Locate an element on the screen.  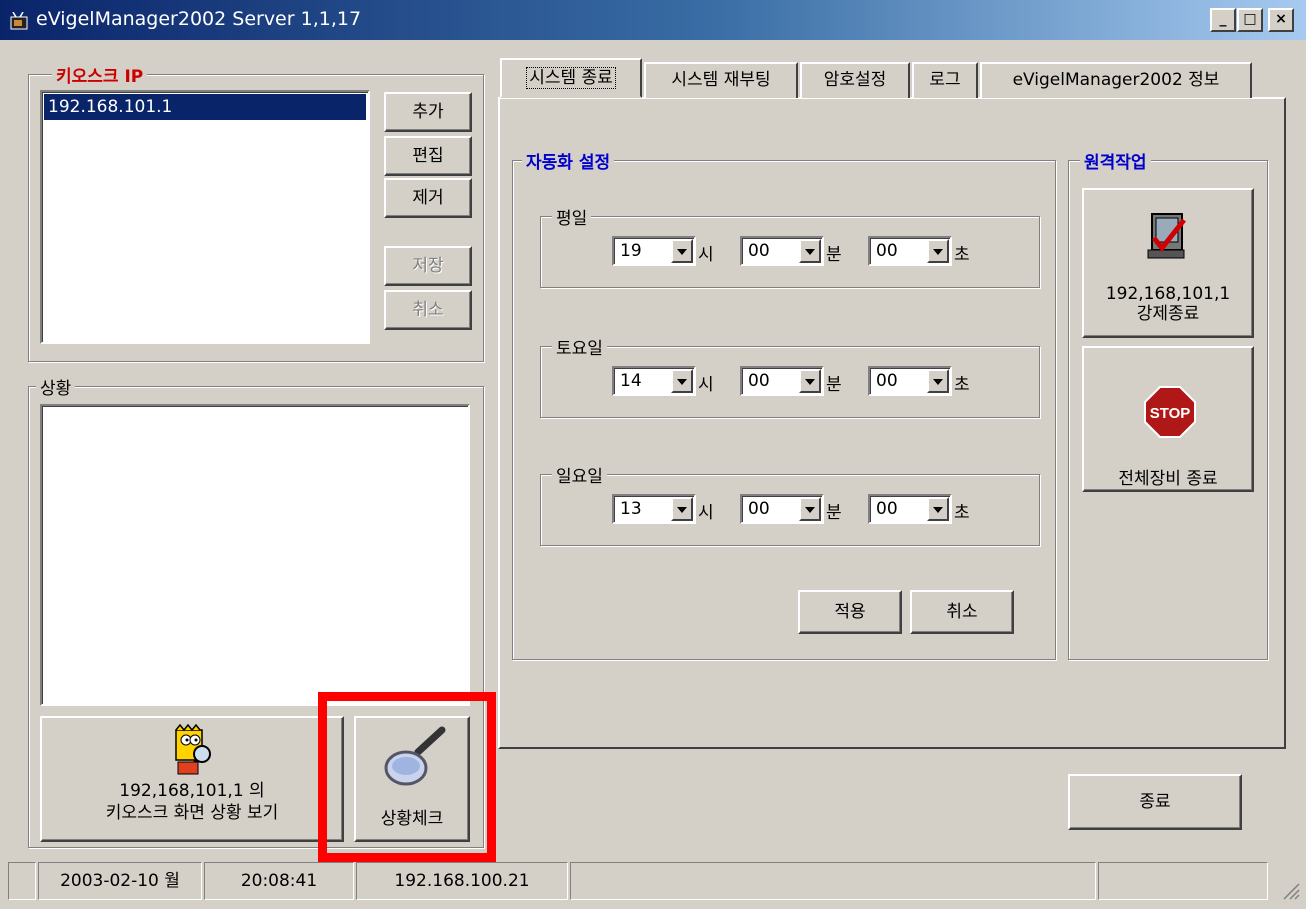
tab-system-reboot: 시스템 재부팅 is located at coordinates (721, 80).